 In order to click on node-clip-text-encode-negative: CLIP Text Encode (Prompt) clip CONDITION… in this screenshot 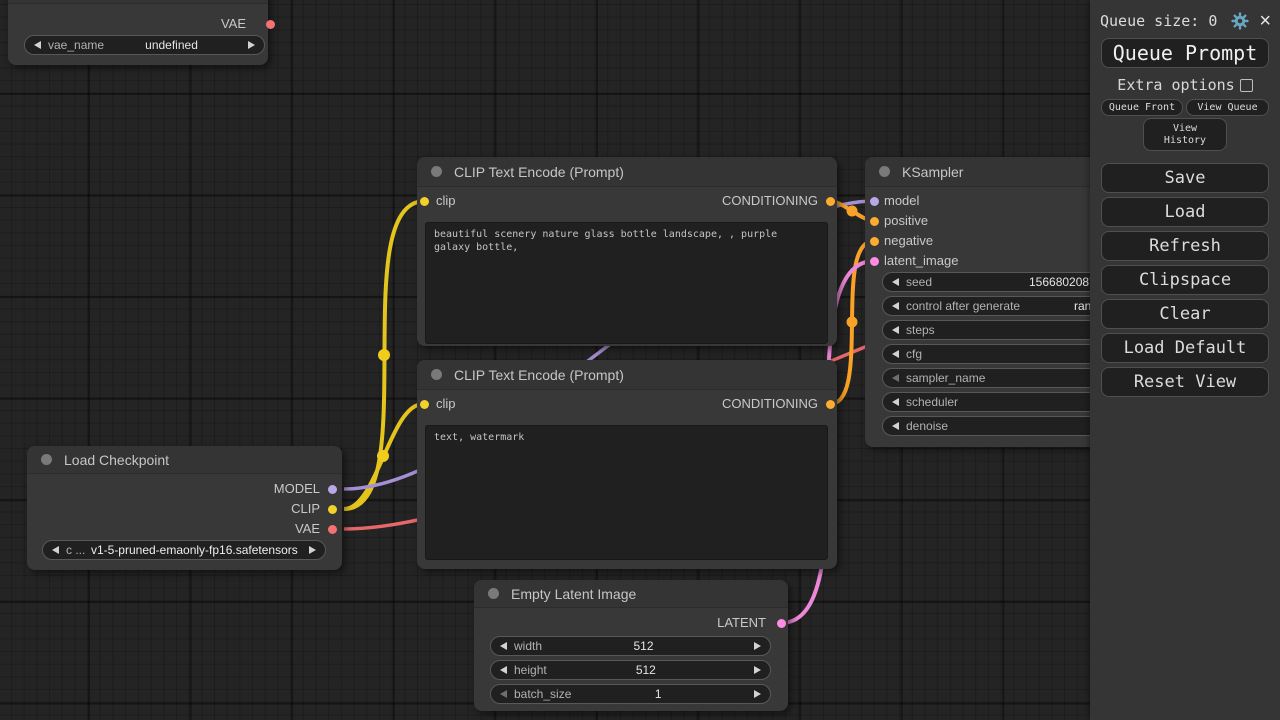, I will do `click(627, 464)`.